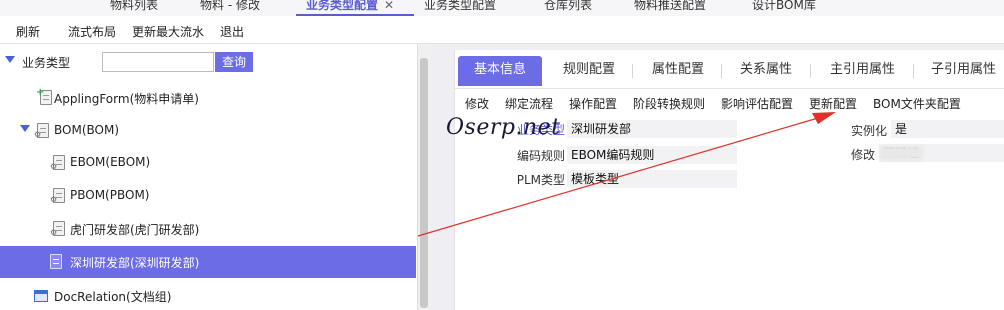 This screenshot has height=310, width=1004. I want to click on scrollbar-thumb, so click(424, 183).